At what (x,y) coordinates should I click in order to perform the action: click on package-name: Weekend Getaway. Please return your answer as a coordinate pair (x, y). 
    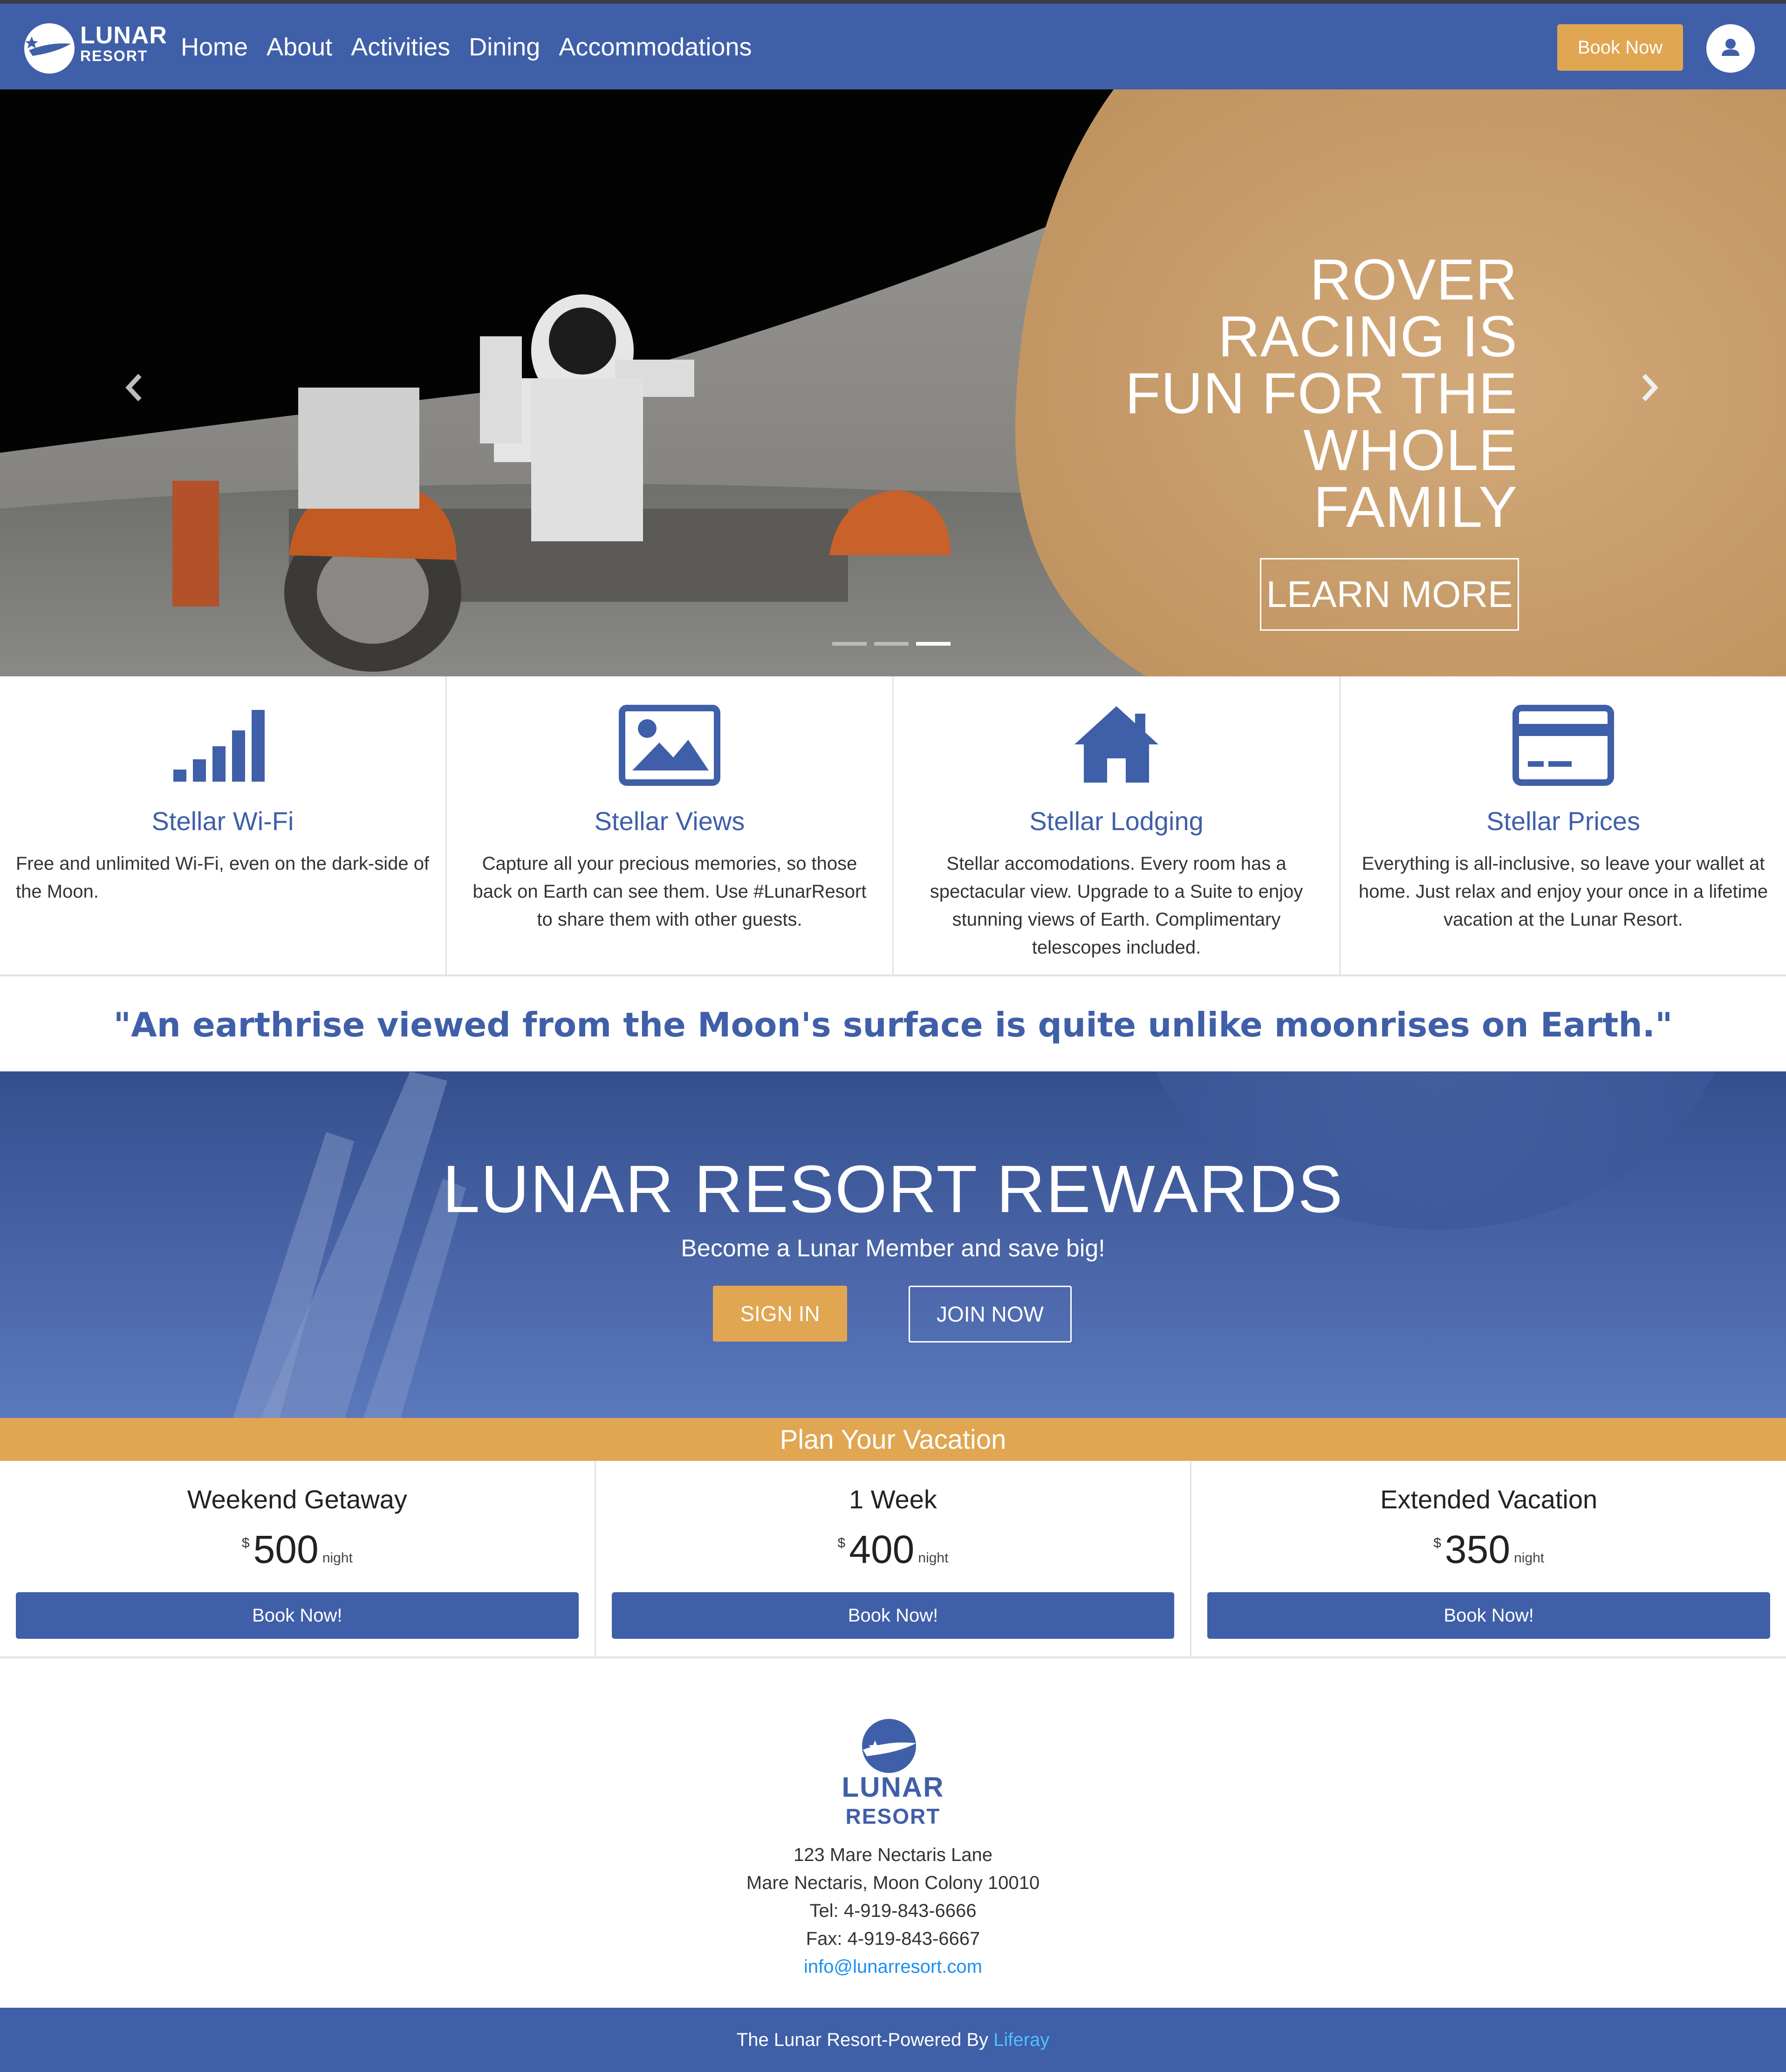
    Looking at the image, I should click on (297, 1500).